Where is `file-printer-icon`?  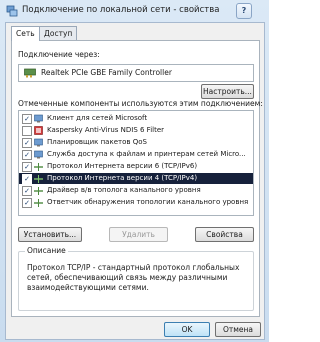 file-printer-icon is located at coordinates (38, 154).